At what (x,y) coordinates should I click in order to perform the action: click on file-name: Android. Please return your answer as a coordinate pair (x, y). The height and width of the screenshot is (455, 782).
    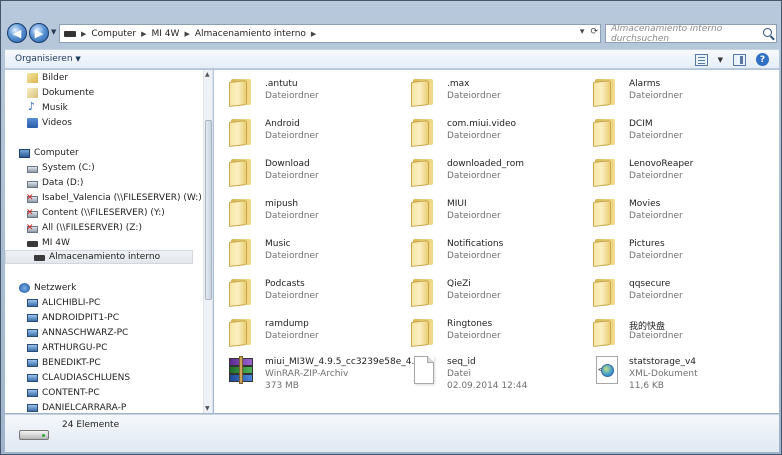
    Looking at the image, I should click on (282, 124).